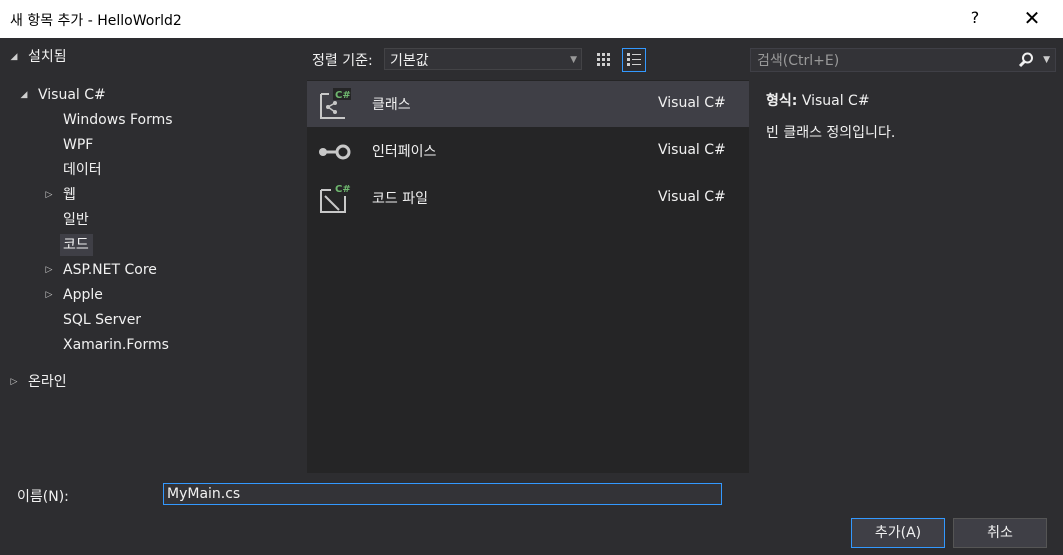 Image resolution: width=1063 pixels, height=555 pixels. Describe the element at coordinates (116, 345) in the screenshot. I see `tree-node-xamarin-forms: Xamarin.Forms` at that location.